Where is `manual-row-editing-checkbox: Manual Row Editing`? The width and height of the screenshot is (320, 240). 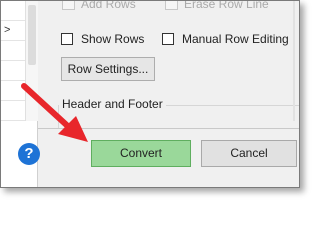
manual-row-editing-checkbox: Manual Row Editing is located at coordinates (225, 39).